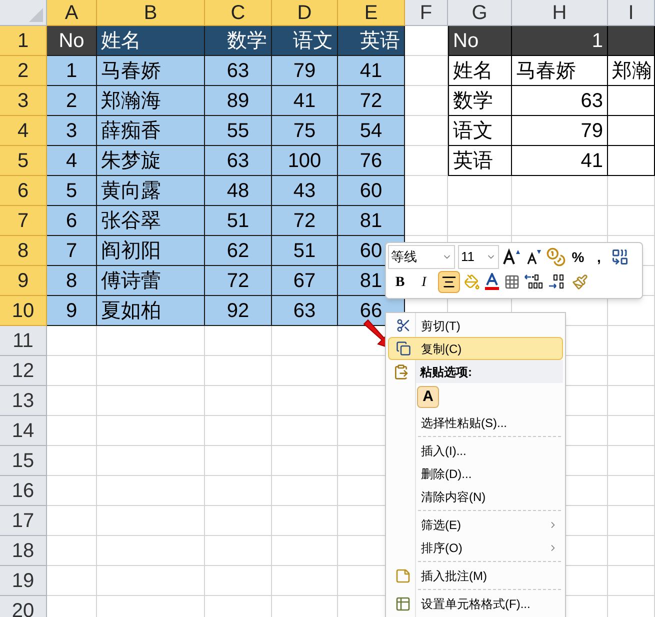  Describe the element at coordinates (305, 281) in the screenshot. I see `table-cell: 67` at that location.